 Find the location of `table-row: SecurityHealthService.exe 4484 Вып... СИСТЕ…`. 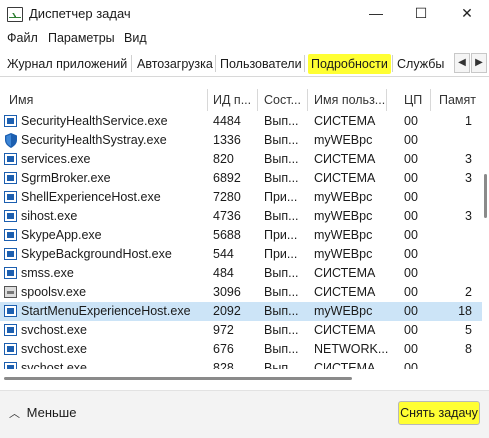

table-row: SecurityHealthService.exe 4484 Вып... СИСТЕ… is located at coordinates (241, 121).